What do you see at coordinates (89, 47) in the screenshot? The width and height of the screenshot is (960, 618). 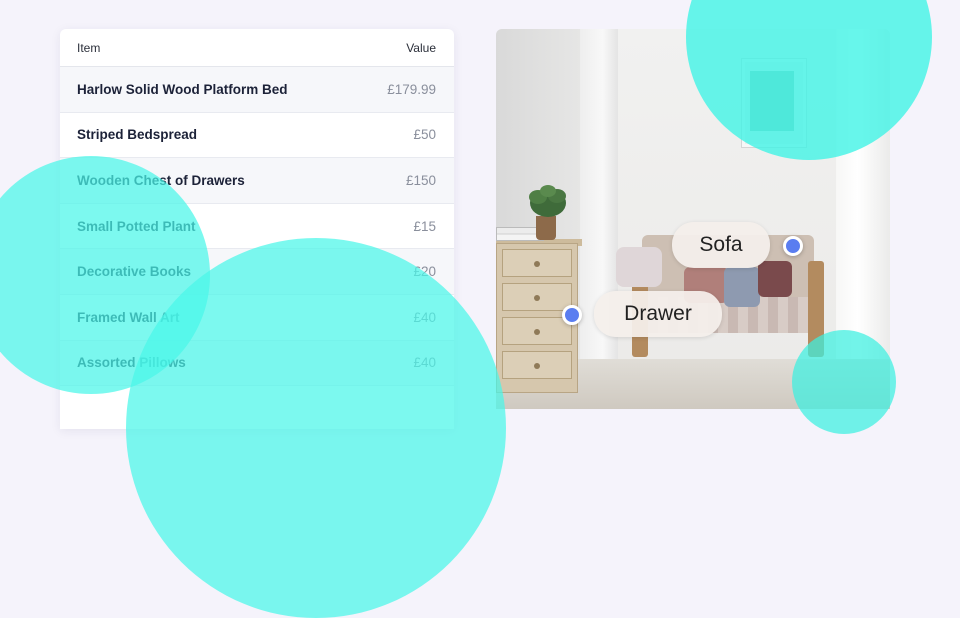 I see `column-header-item: Item` at bounding box center [89, 47].